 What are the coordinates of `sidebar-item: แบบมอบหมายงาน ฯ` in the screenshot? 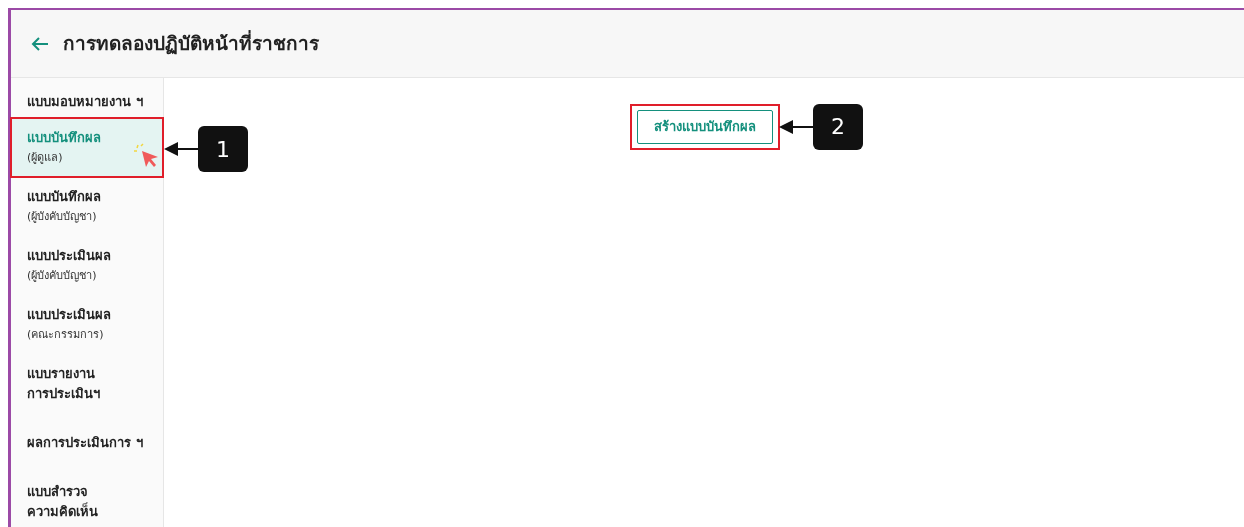 It's located at (87, 102).